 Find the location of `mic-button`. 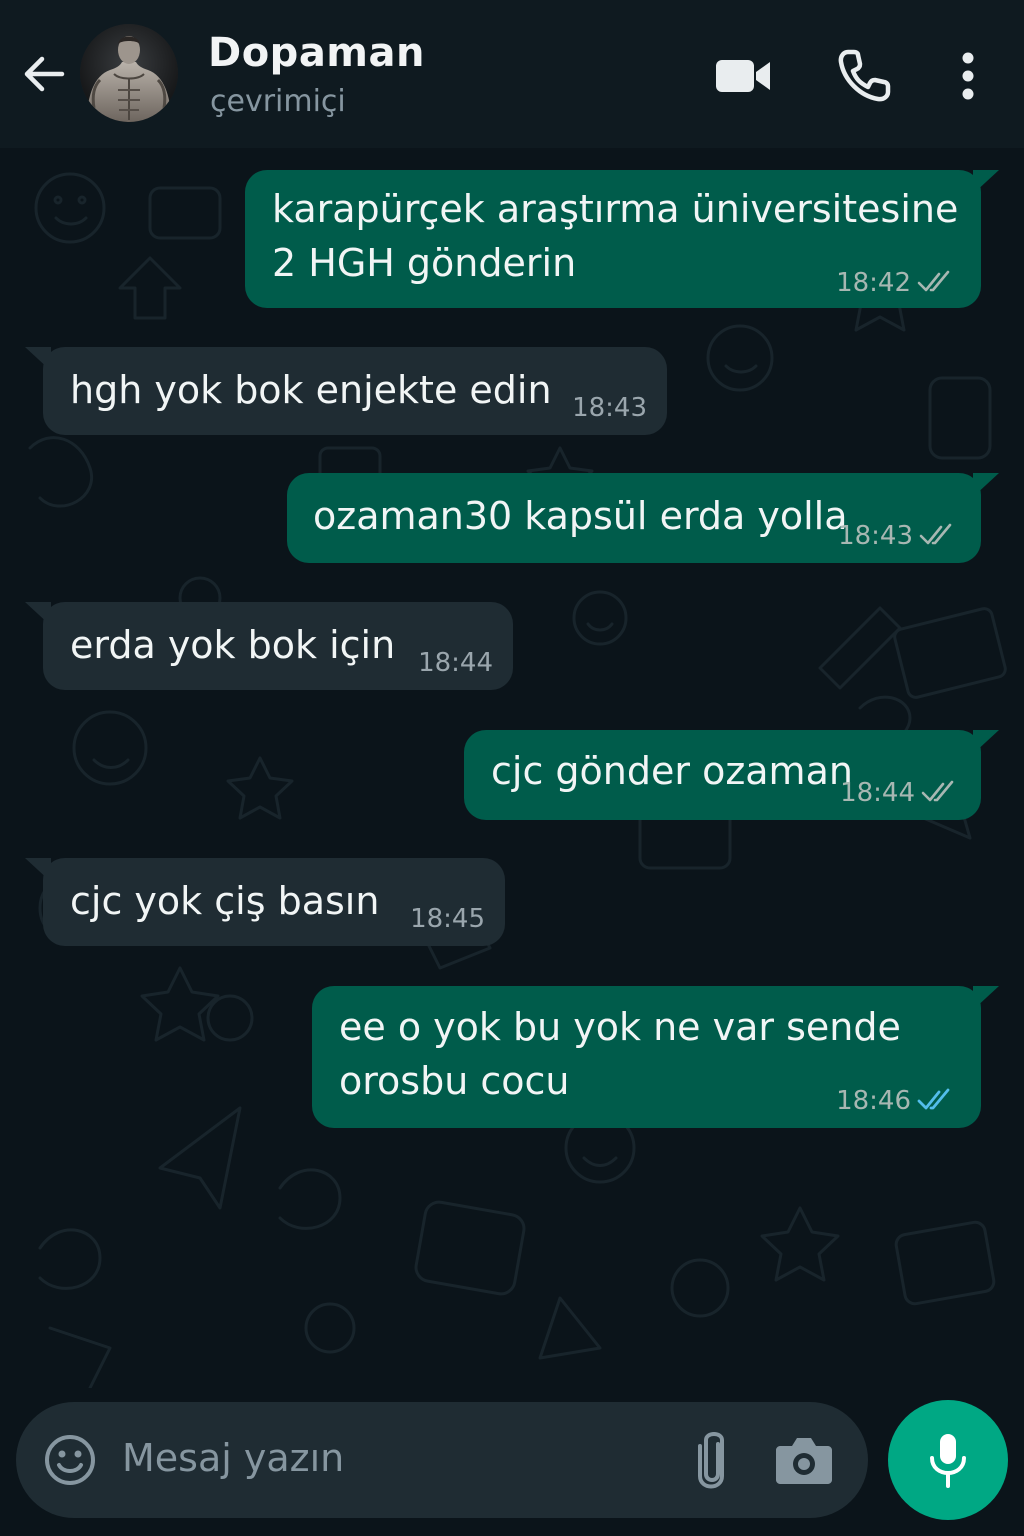

mic-button is located at coordinates (948, 1460).